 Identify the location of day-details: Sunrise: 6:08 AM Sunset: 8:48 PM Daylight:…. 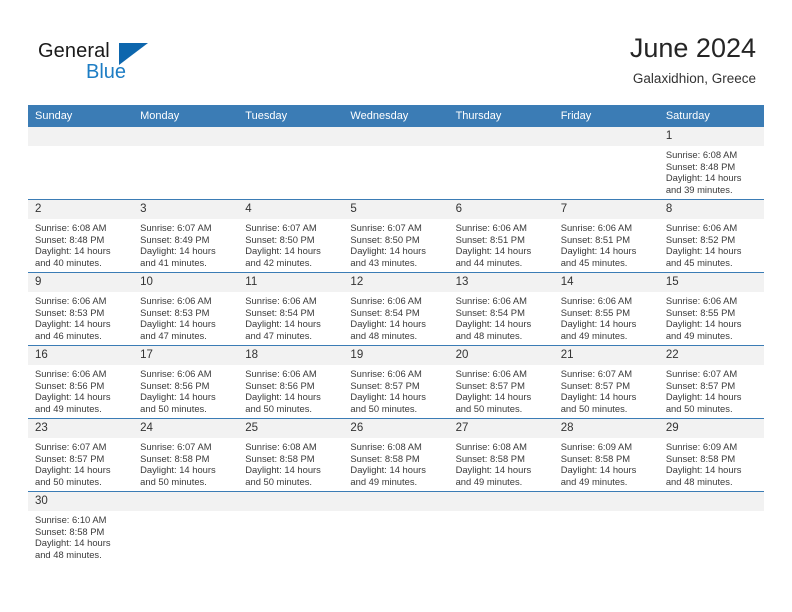
(711, 170).